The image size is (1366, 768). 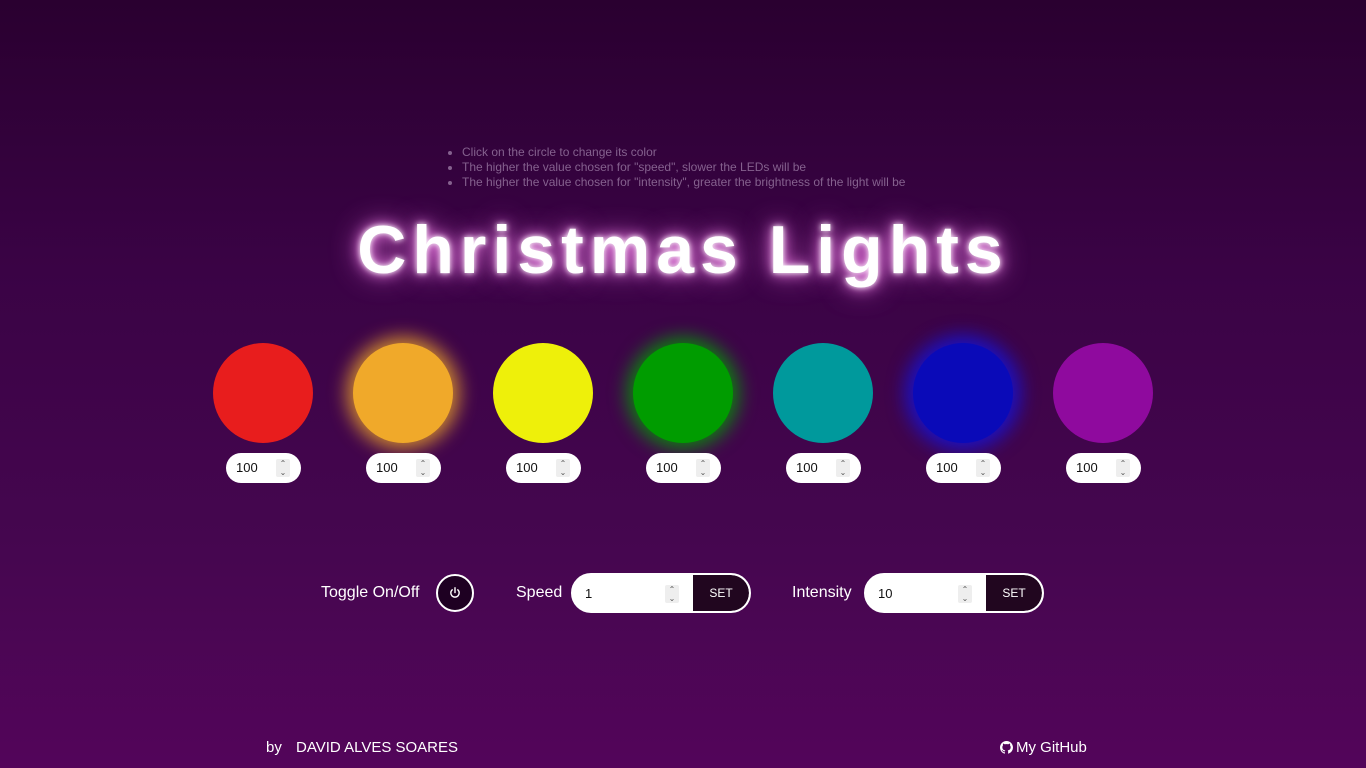 I want to click on light-3: 100 ⌃ ⌄, so click(x=543, y=413).